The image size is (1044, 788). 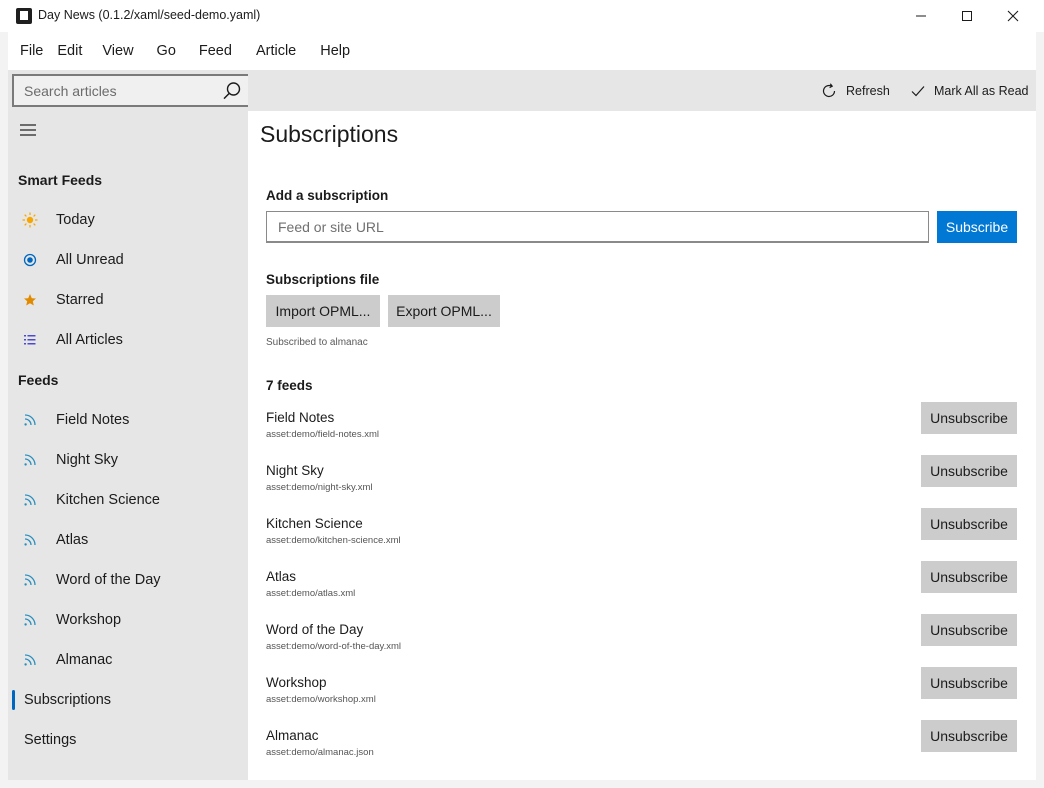 What do you see at coordinates (292, 735) in the screenshot?
I see `feed-name: Almanac` at bounding box center [292, 735].